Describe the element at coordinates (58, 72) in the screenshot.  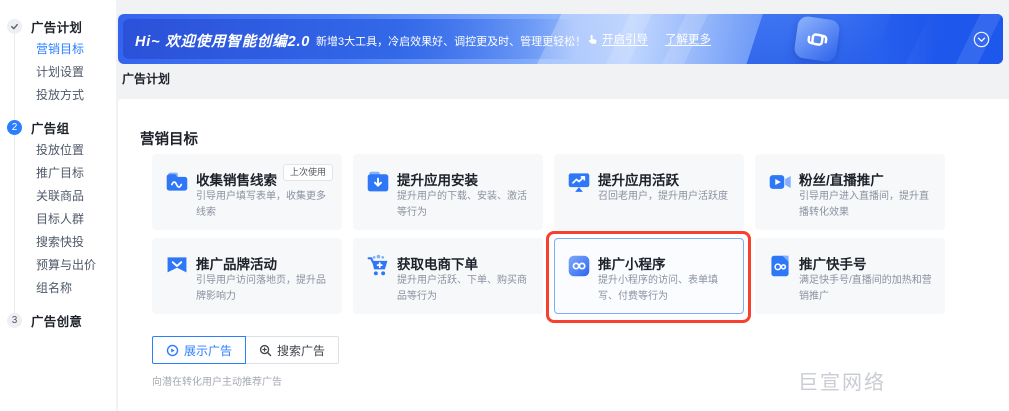
I see `sidebar-subitem: 计划设置` at that location.